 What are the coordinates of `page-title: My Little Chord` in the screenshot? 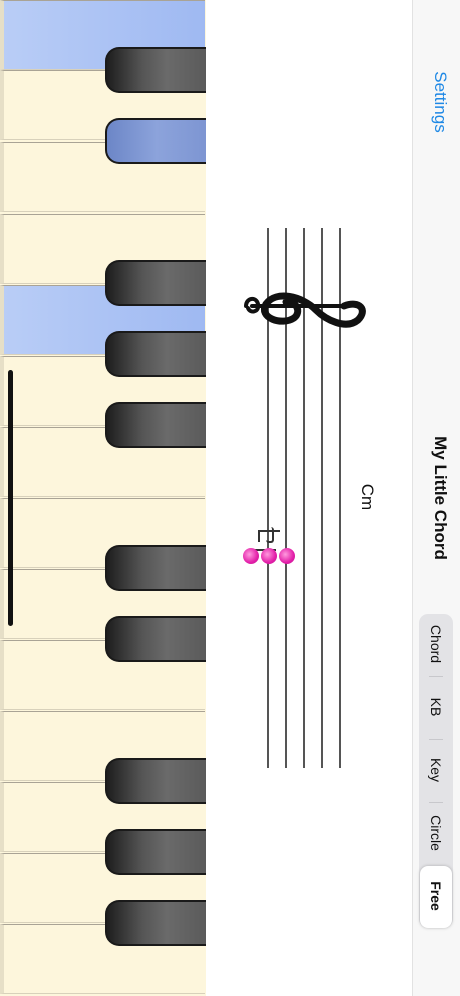 It's located at (440, 498).